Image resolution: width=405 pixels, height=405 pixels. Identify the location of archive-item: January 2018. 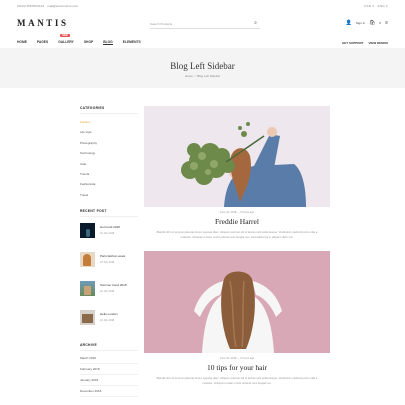
(109, 381).